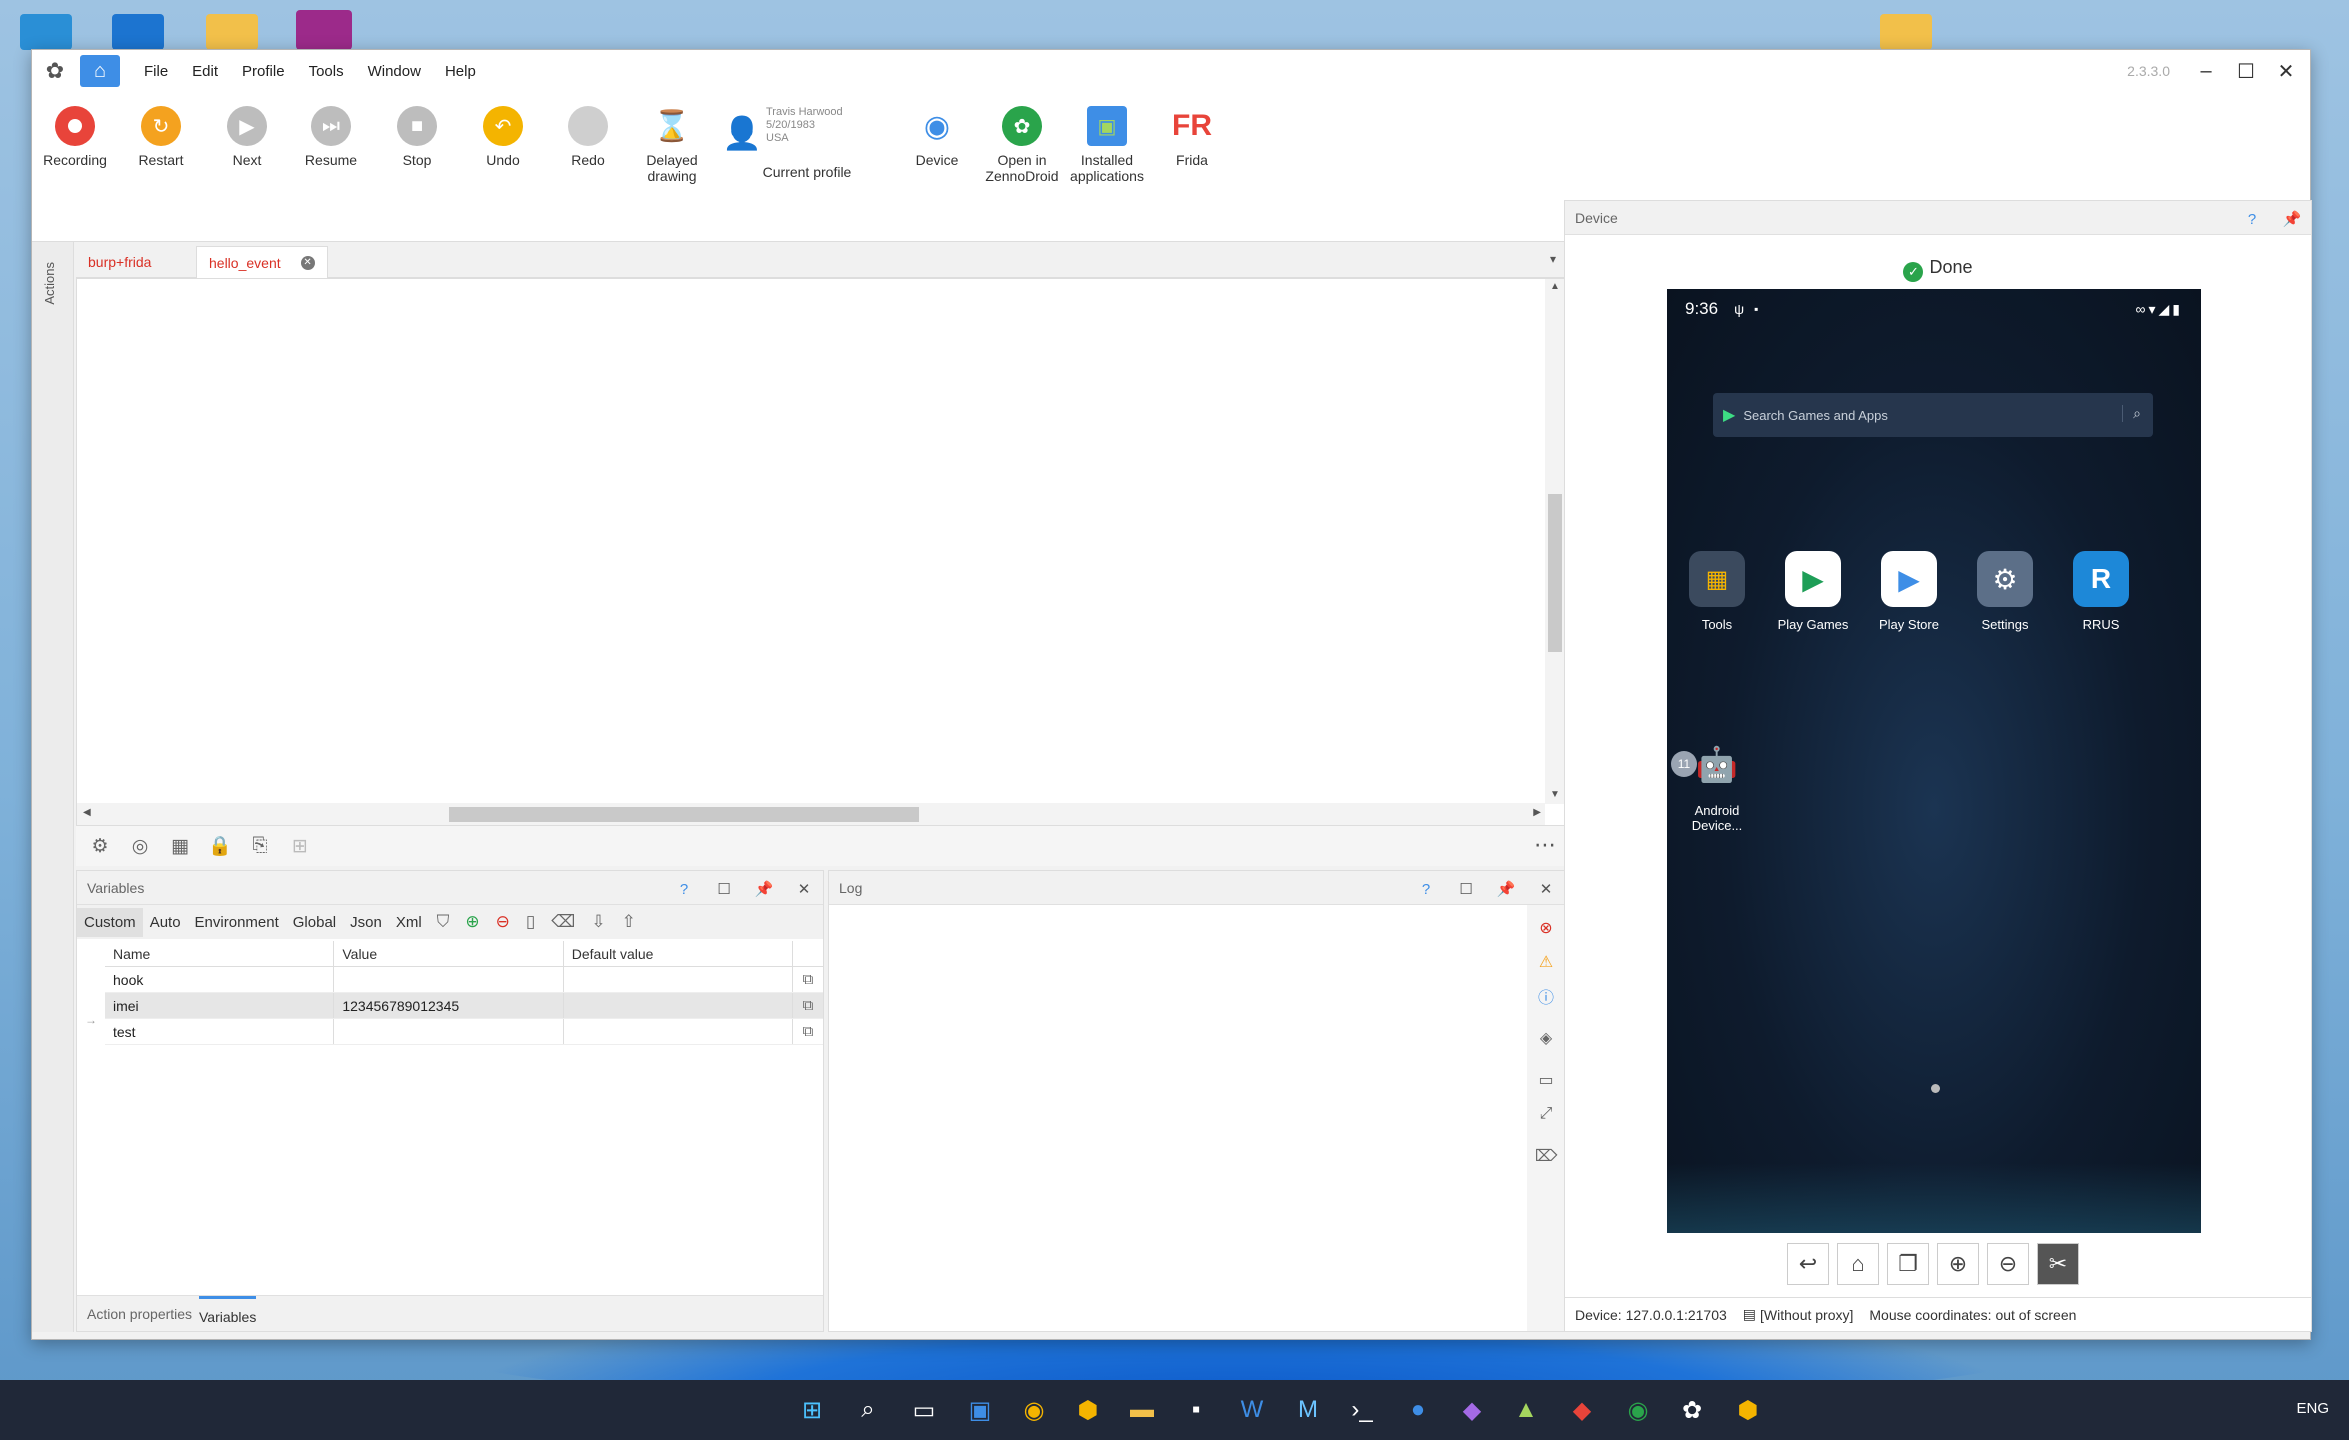 Image resolution: width=2349 pixels, height=1440 pixels. Describe the element at coordinates (1546, 1038) in the screenshot. I see `tag-icon: ◈` at that location.